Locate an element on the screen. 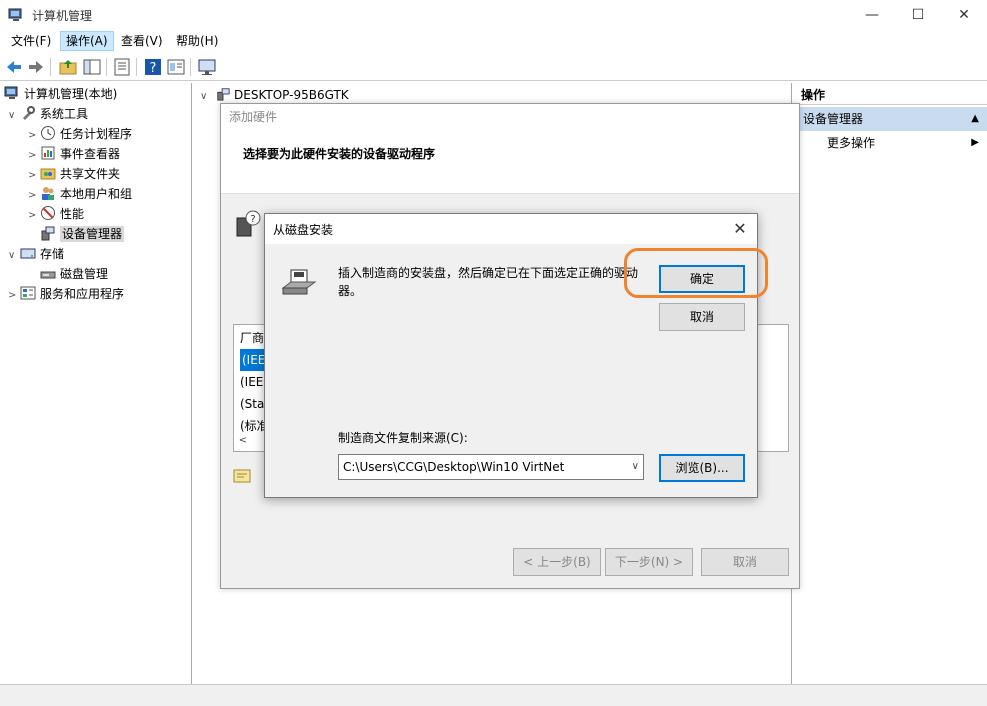  view-icon is located at coordinates (176, 67).